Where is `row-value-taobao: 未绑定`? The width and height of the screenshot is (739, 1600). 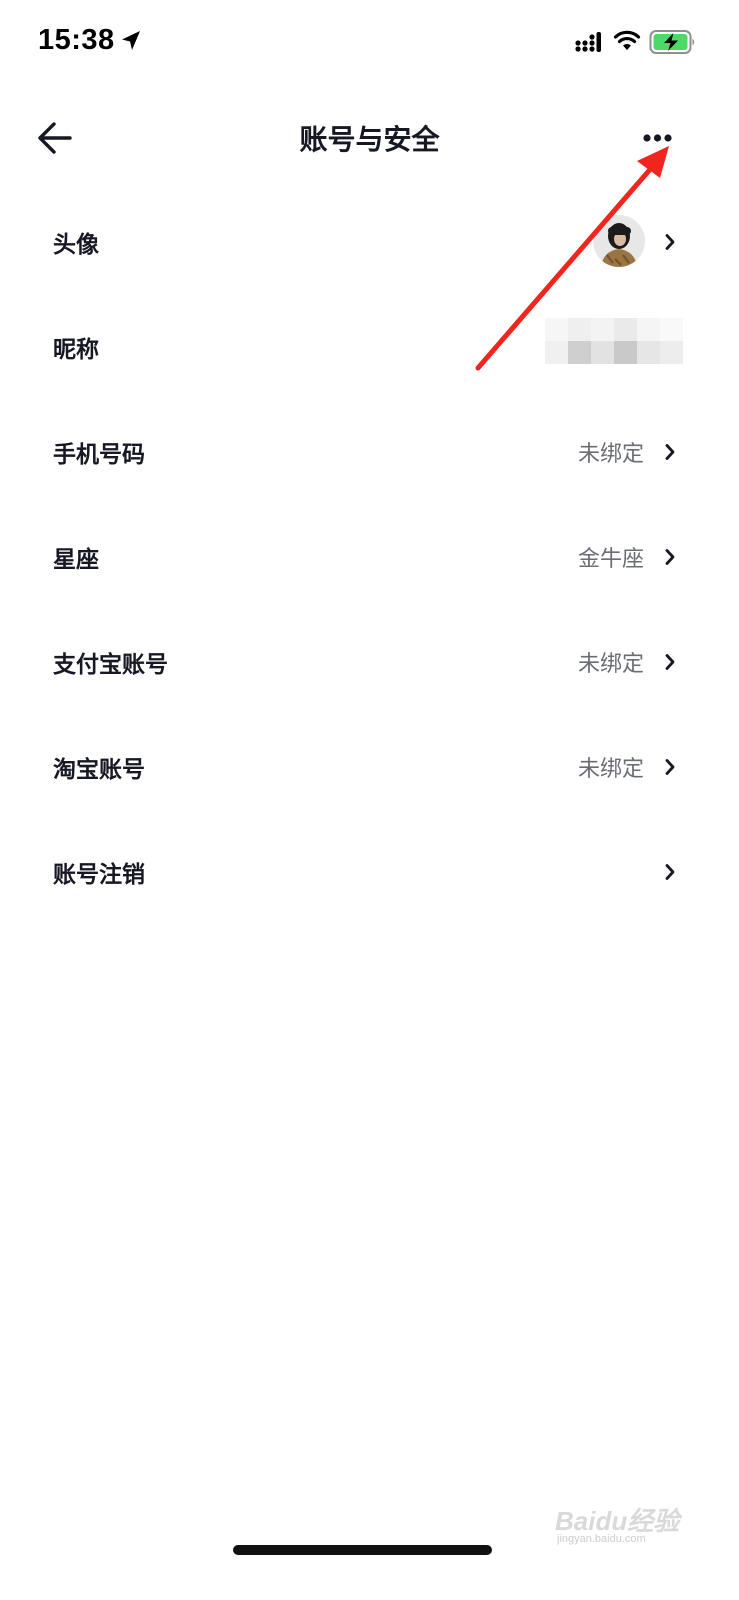 row-value-taobao: 未绑定 is located at coordinates (610, 769).